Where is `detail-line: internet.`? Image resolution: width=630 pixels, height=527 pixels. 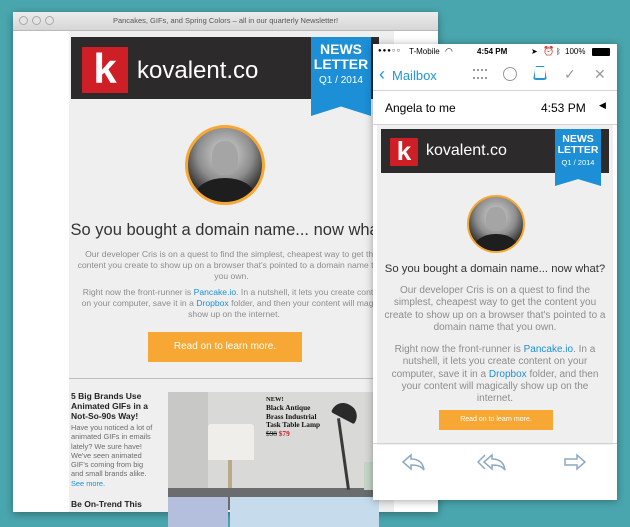
detail-line: internet. is located at coordinates (495, 399).